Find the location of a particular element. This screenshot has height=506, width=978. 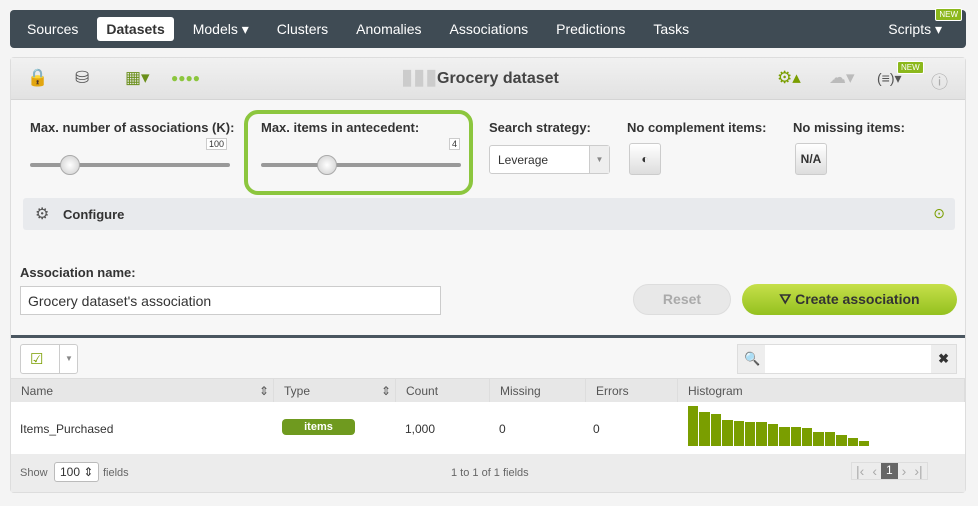

configure-bar: ⚙ Configure ⊙ is located at coordinates (489, 214).